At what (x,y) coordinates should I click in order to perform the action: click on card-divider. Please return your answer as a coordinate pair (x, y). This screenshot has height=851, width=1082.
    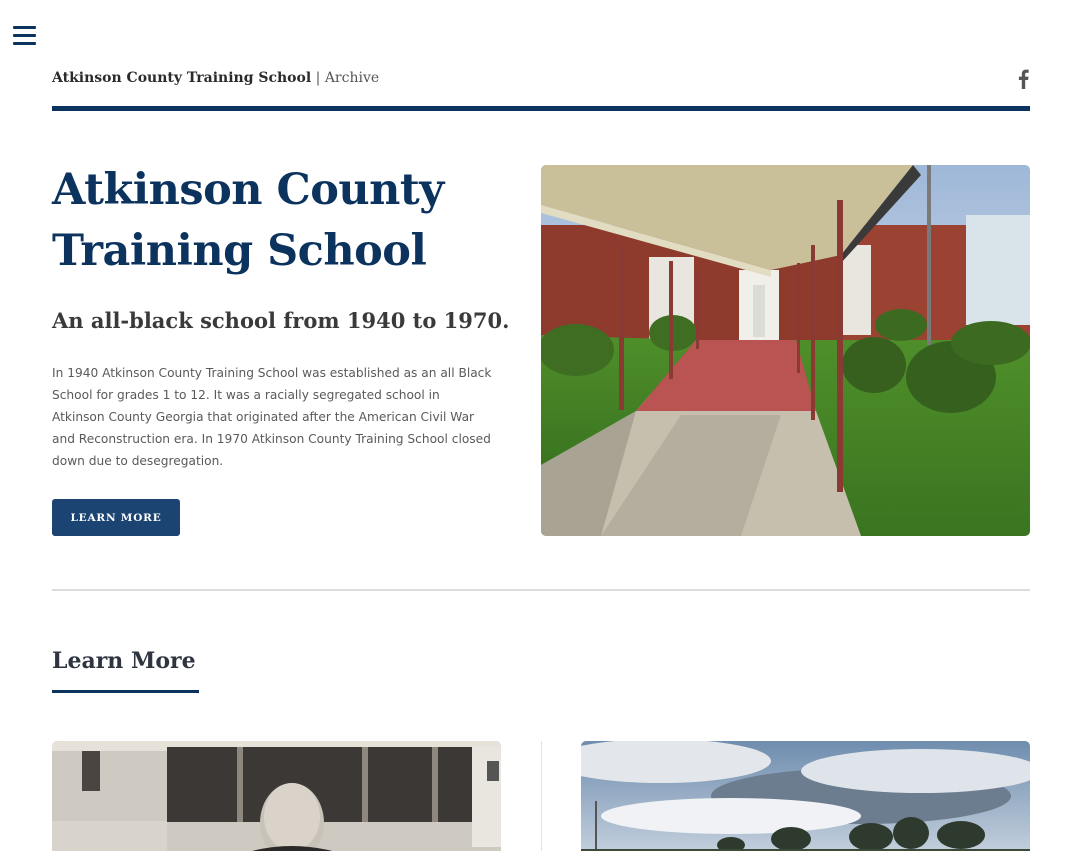
    Looking at the image, I should click on (541, 796).